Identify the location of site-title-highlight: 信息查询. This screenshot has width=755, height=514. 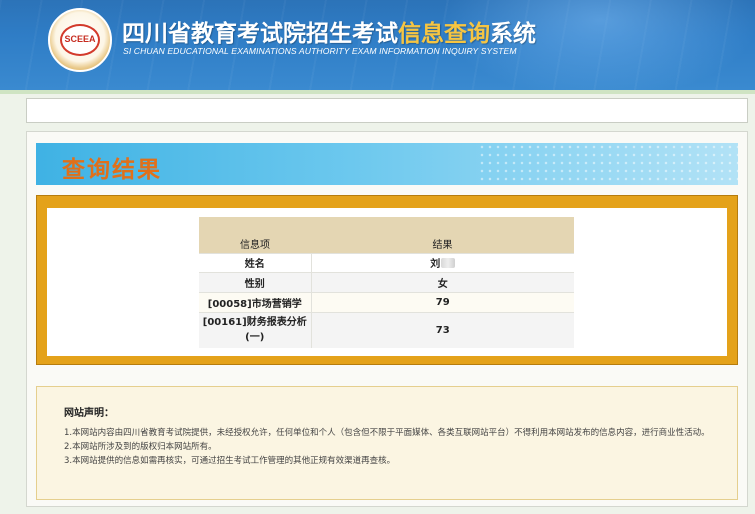
(444, 34).